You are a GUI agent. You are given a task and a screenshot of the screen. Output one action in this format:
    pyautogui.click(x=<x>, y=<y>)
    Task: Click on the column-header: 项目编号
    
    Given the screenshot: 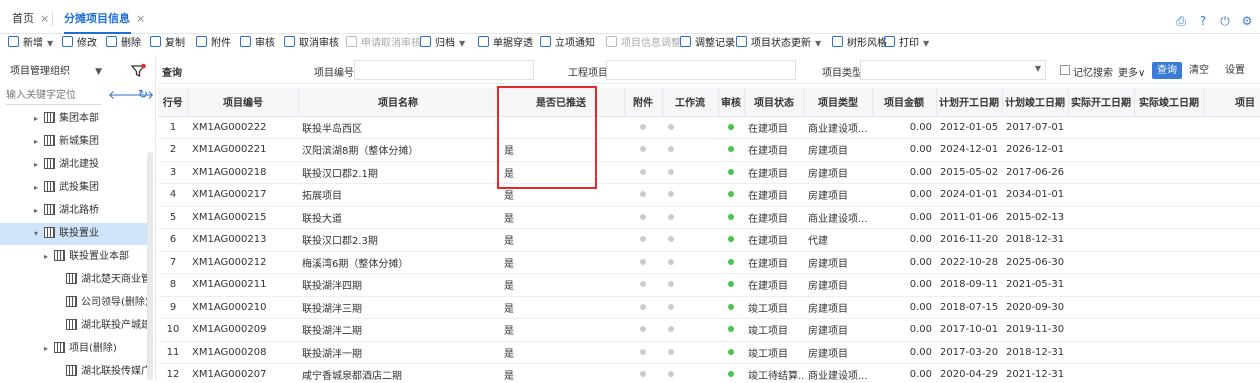 What is the action you would take?
    pyautogui.click(x=243, y=102)
    